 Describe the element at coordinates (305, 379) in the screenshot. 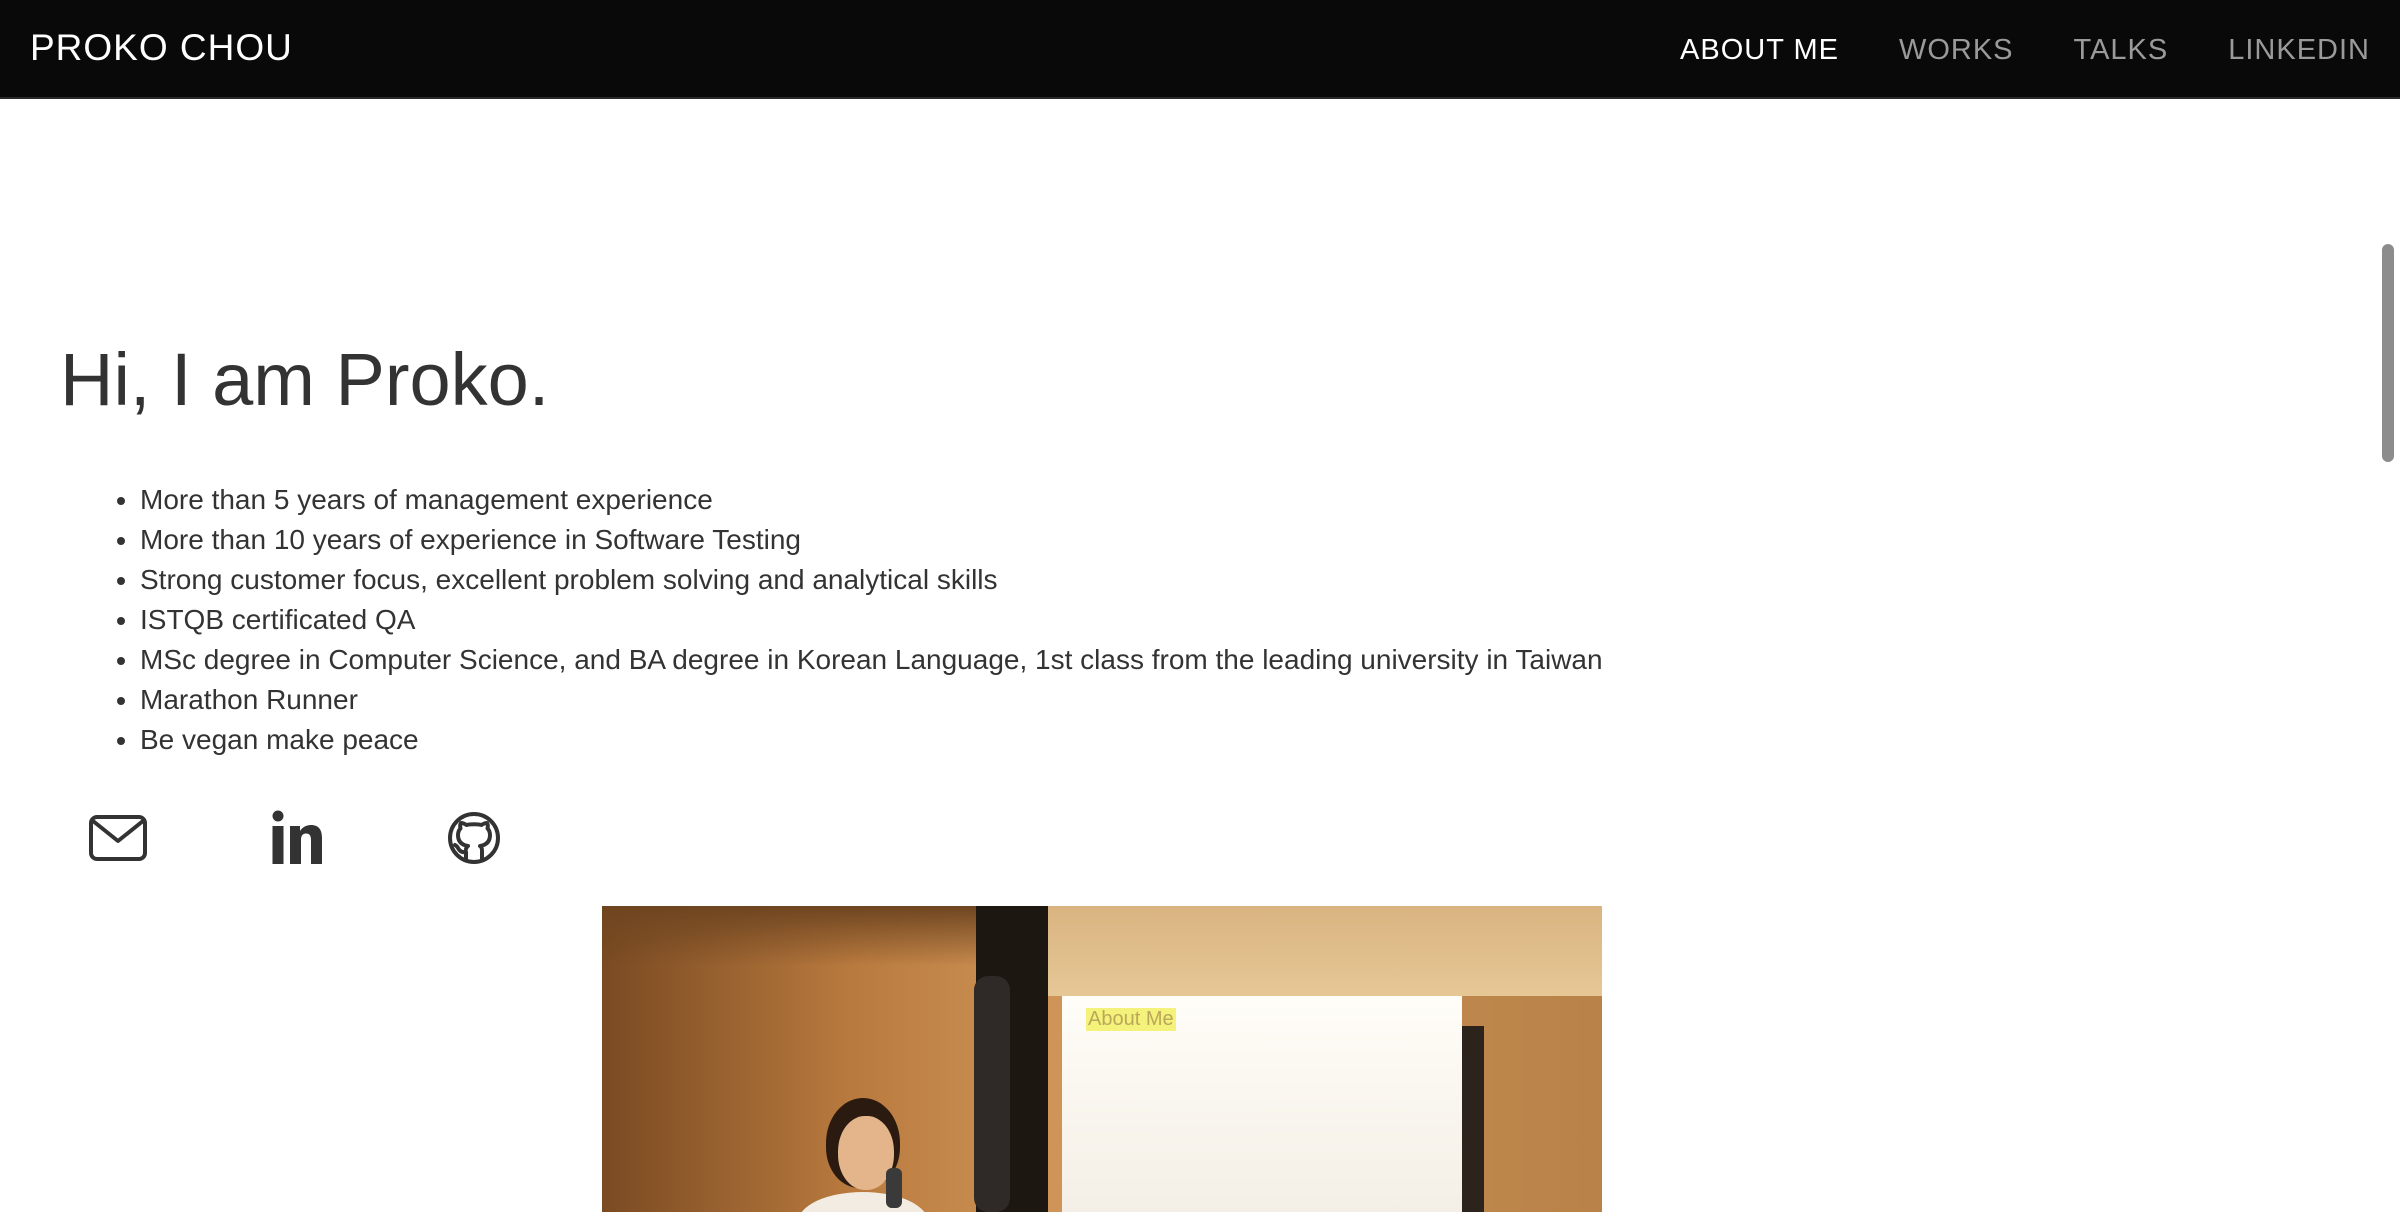

I see `page-headline: Hi, I am Proko.` at that location.